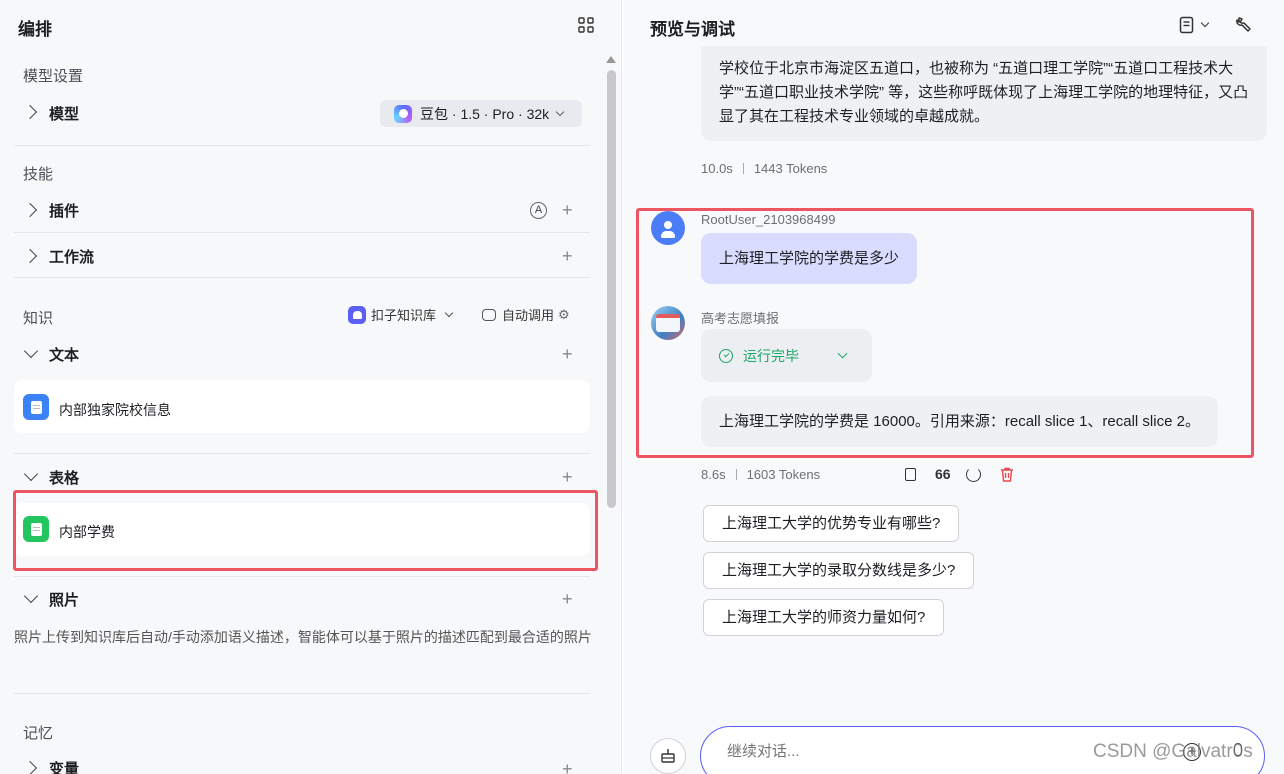  I want to click on response-time: 8.6s, so click(713, 474).